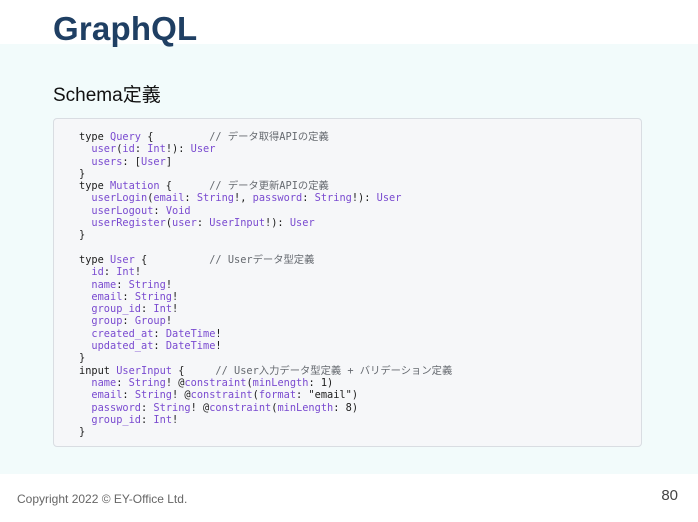 This screenshot has width=698, height=522. What do you see at coordinates (265, 321) in the screenshot?
I see `code-line: group: Group!` at bounding box center [265, 321].